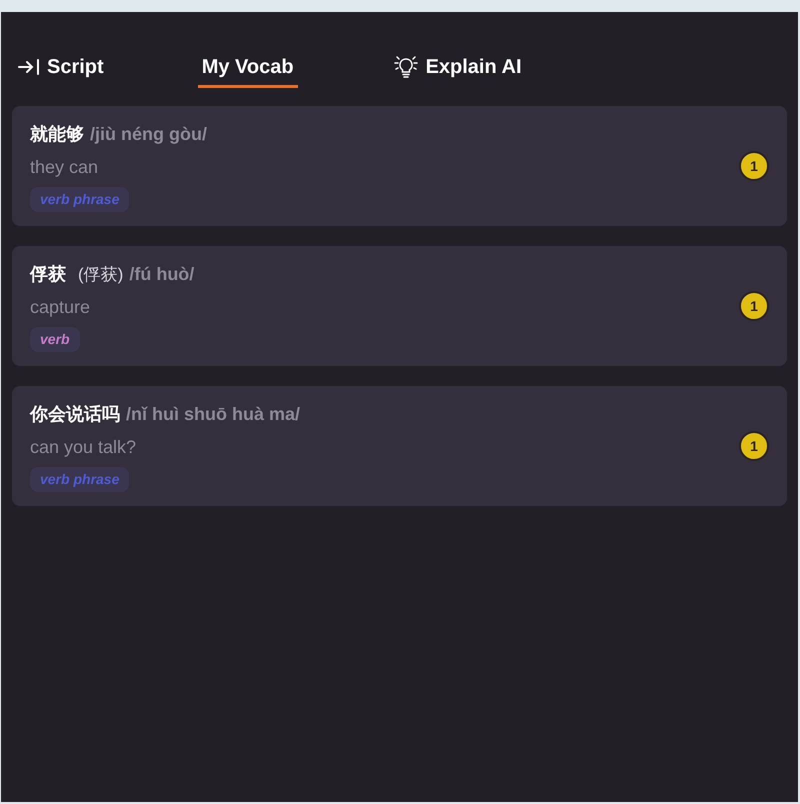 Image resolution: width=800 pixels, height=804 pixels. I want to click on pinyin: /fú huò/, so click(161, 274).